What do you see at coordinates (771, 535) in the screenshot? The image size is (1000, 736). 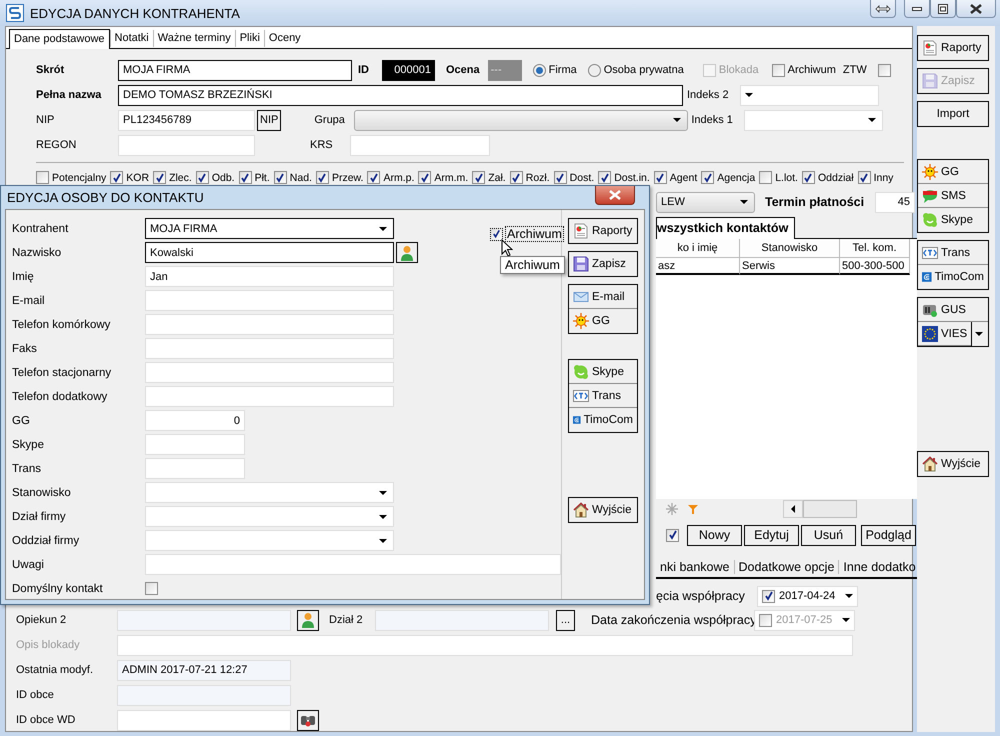 I see `action-button: Edytuj` at bounding box center [771, 535].